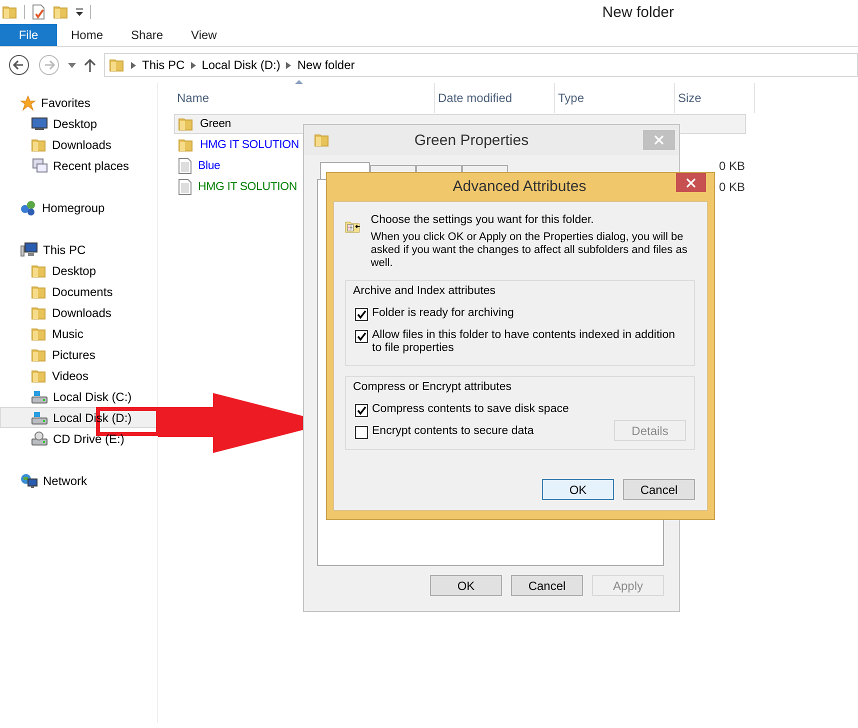  What do you see at coordinates (453, 431) in the screenshot?
I see `checkbox-label: Encrypt contents to secure data` at bounding box center [453, 431].